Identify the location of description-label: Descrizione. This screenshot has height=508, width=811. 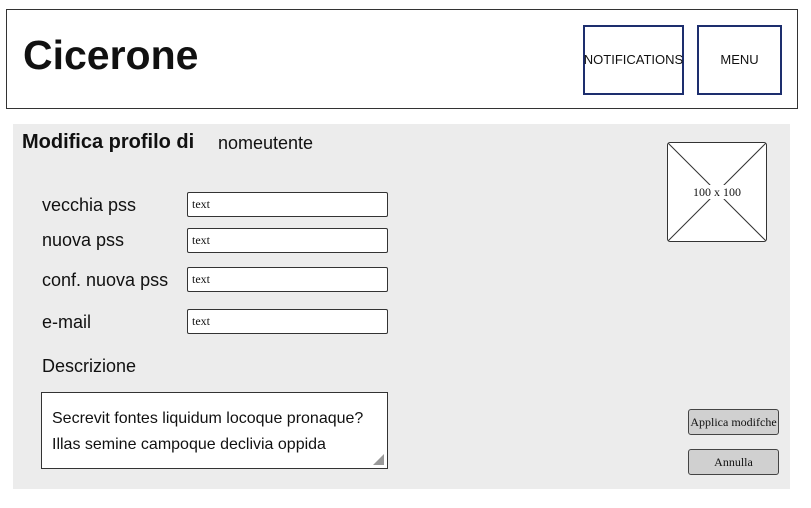
(89, 366).